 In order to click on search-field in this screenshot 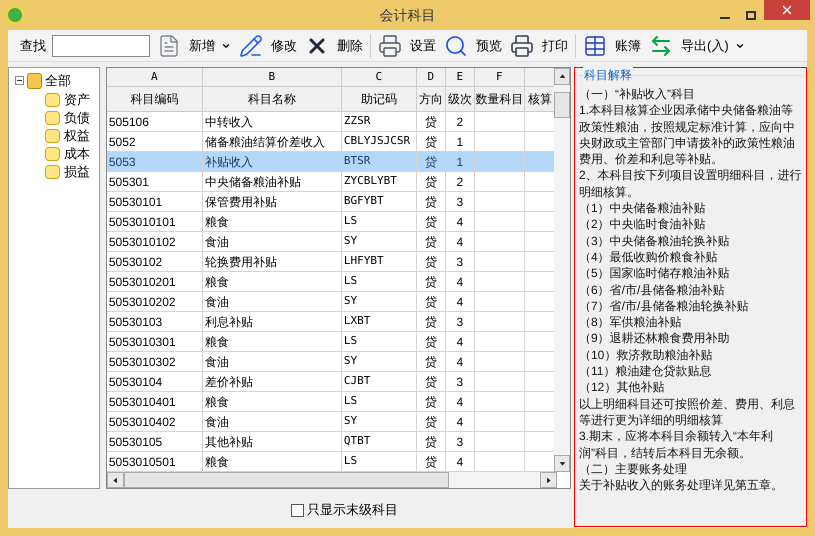, I will do `click(101, 45)`.